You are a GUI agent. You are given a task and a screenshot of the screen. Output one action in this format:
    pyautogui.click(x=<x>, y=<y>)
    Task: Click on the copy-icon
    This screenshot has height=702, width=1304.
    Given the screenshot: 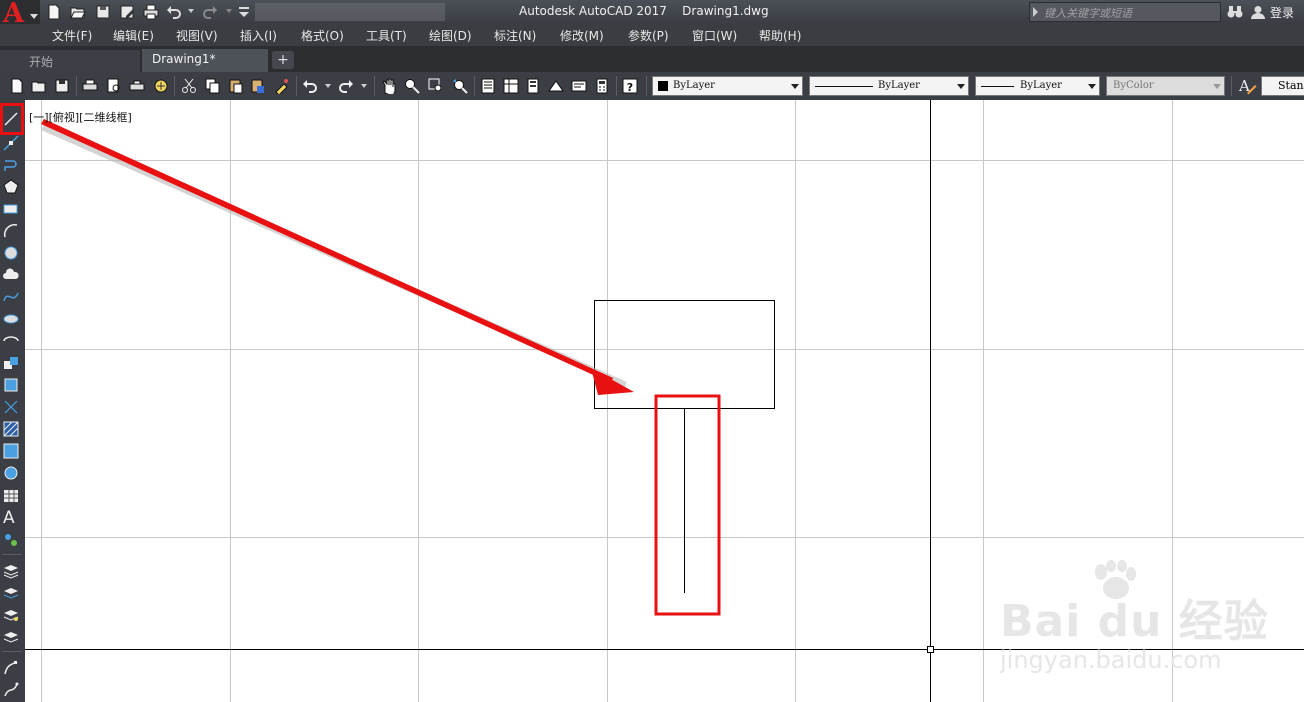 What is the action you would take?
    pyautogui.click(x=213, y=86)
    